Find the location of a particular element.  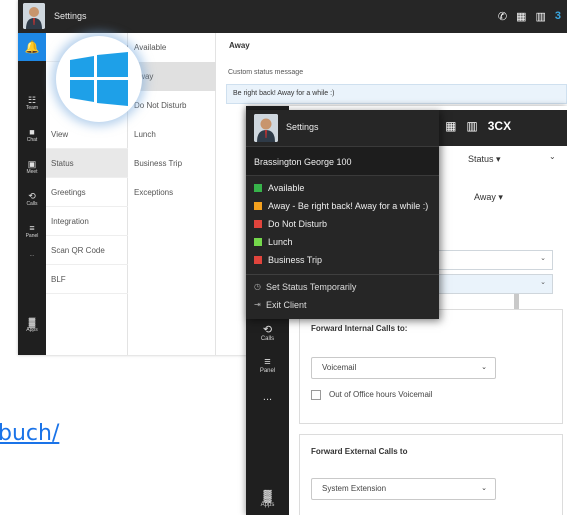

status-dropdown: Status ▾ is located at coordinates (484, 159).